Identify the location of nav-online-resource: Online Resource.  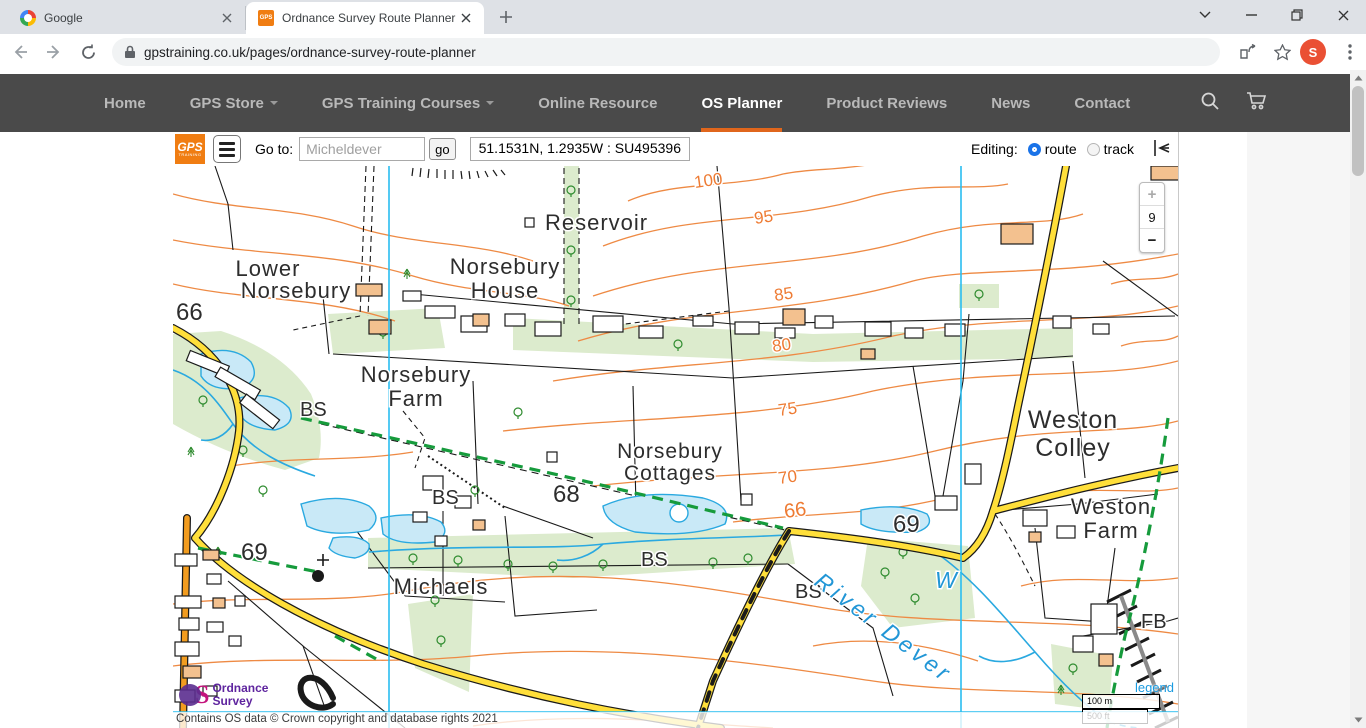
(597, 103).